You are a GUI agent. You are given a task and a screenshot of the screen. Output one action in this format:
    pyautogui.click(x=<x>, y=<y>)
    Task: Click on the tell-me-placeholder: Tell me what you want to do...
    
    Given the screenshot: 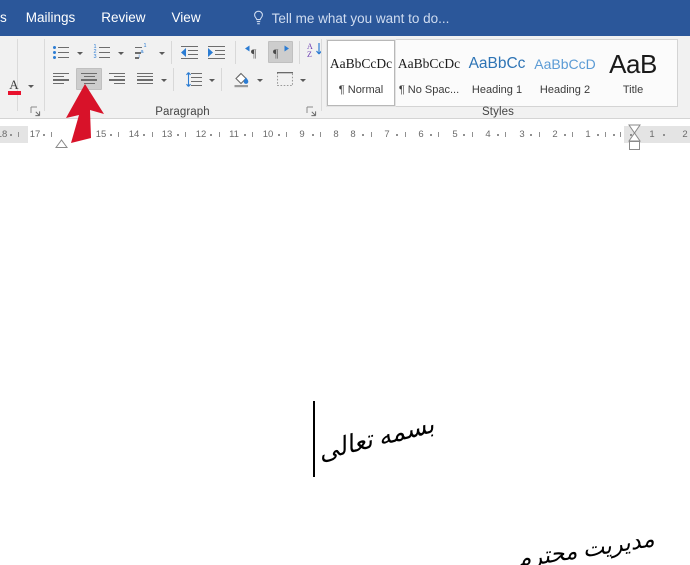 What is the action you would take?
    pyautogui.click(x=360, y=18)
    